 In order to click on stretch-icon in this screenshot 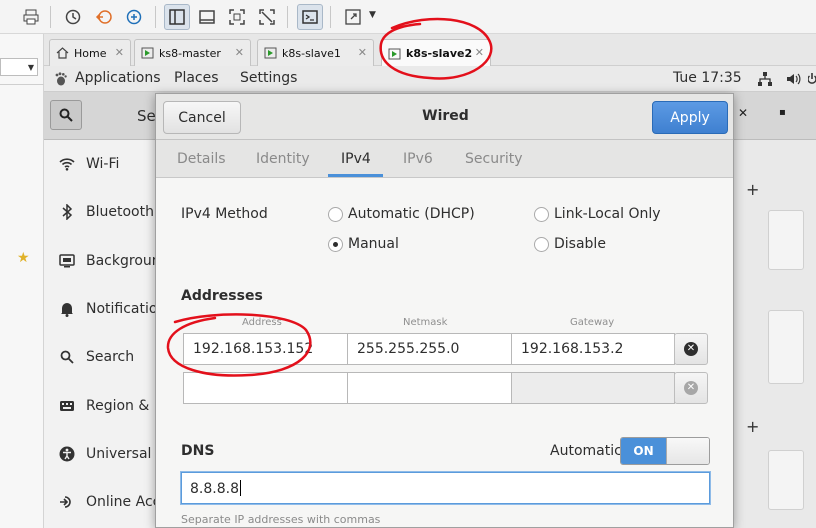, I will do `click(353, 17)`.